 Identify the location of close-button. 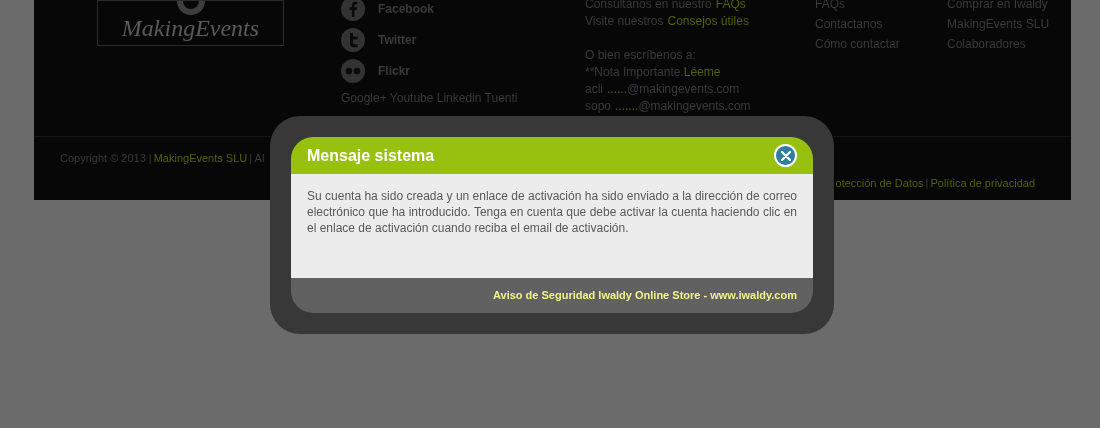
(785, 155).